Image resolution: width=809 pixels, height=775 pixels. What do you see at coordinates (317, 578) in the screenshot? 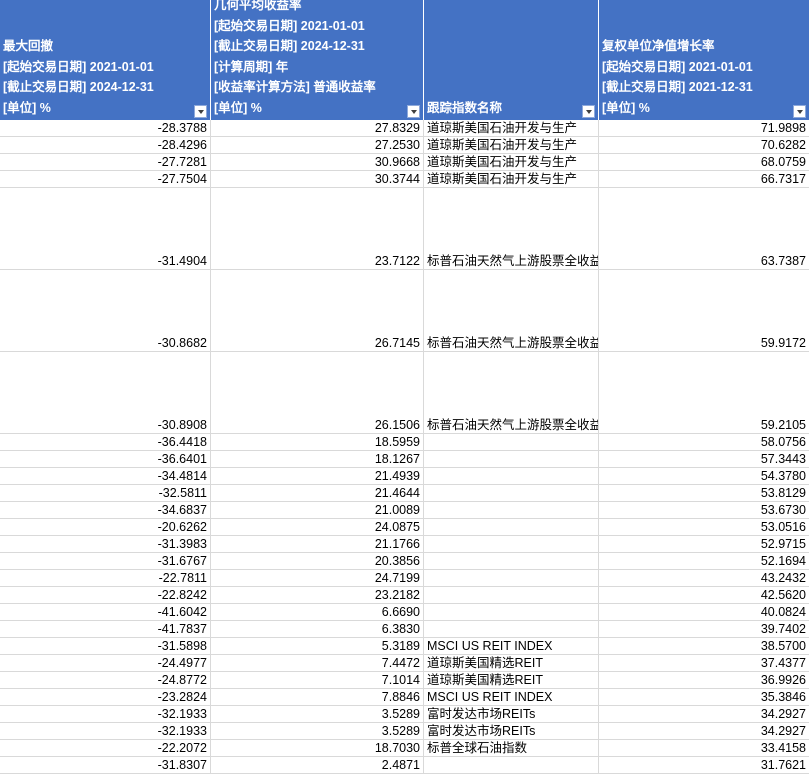
I see `geometric-return-cell: 24.7199` at bounding box center [317, 578].